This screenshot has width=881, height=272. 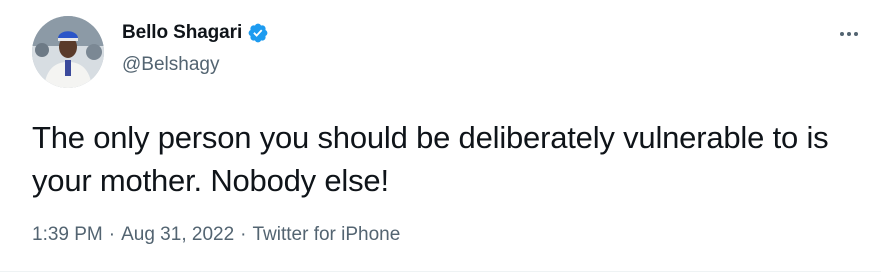 I want to click on author-name-row: Bello Shagari, so click(x=195, y=33).